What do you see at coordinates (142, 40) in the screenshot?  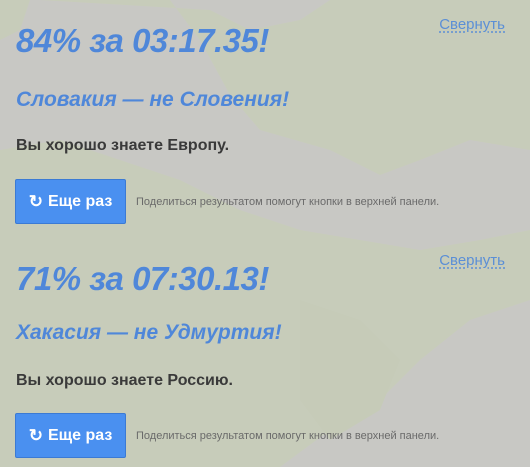 I see `score-heading: 84% за 03:17.35!` at bounding box center [142, 40].